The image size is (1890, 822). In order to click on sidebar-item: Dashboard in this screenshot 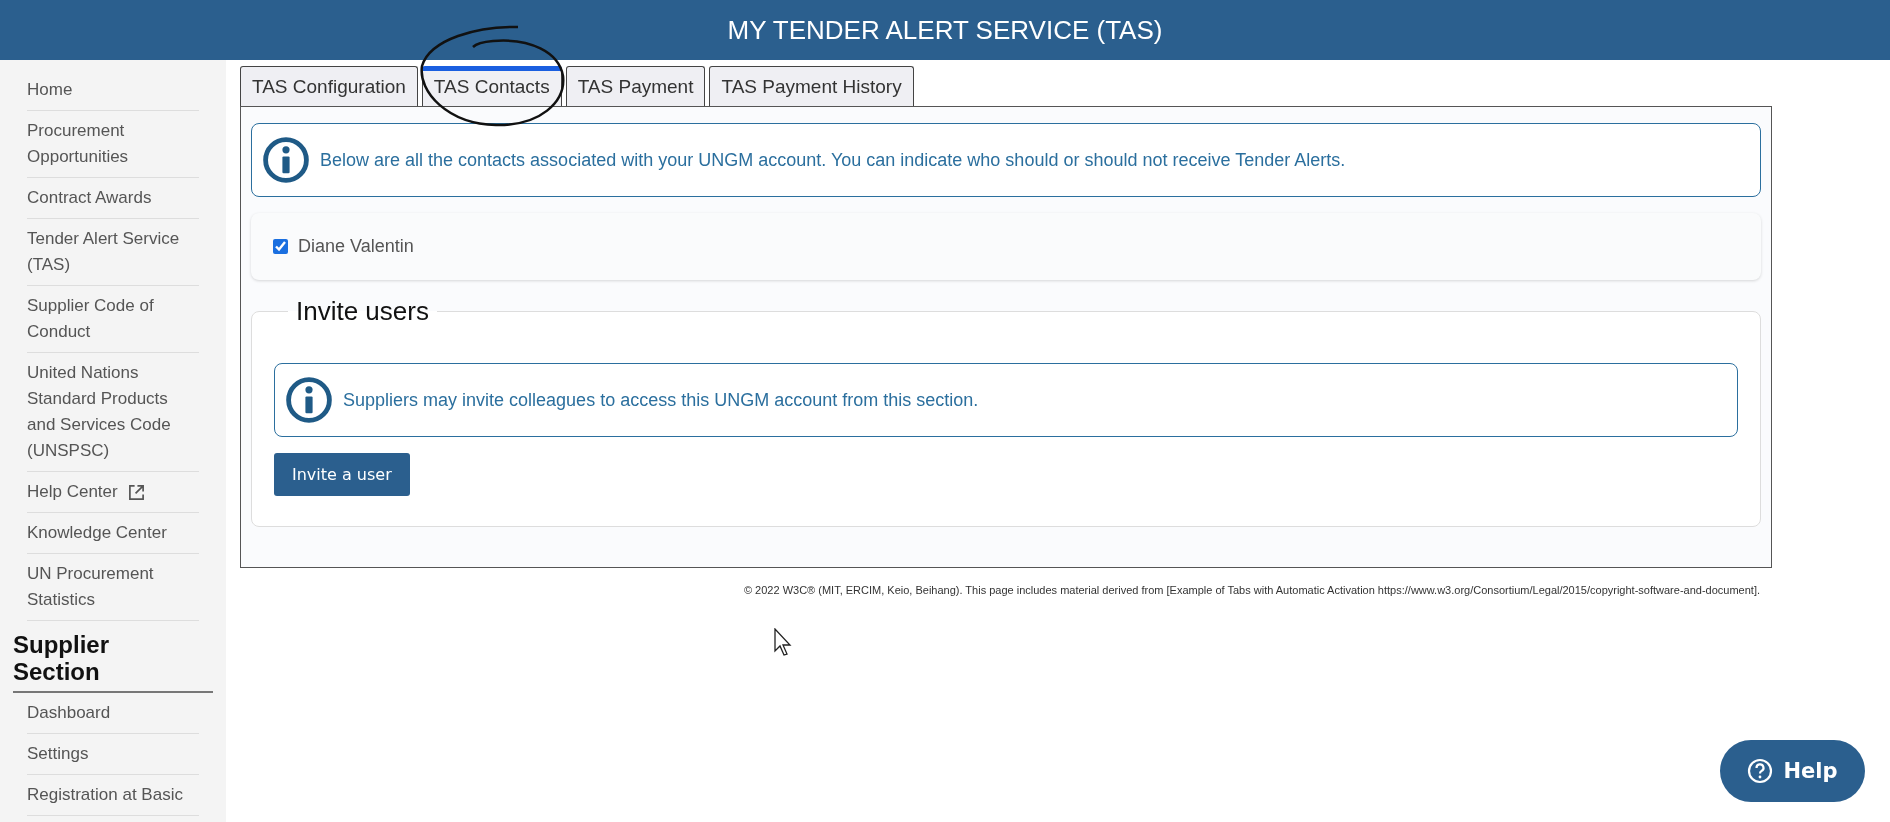, I will do `click(113, 713)`.